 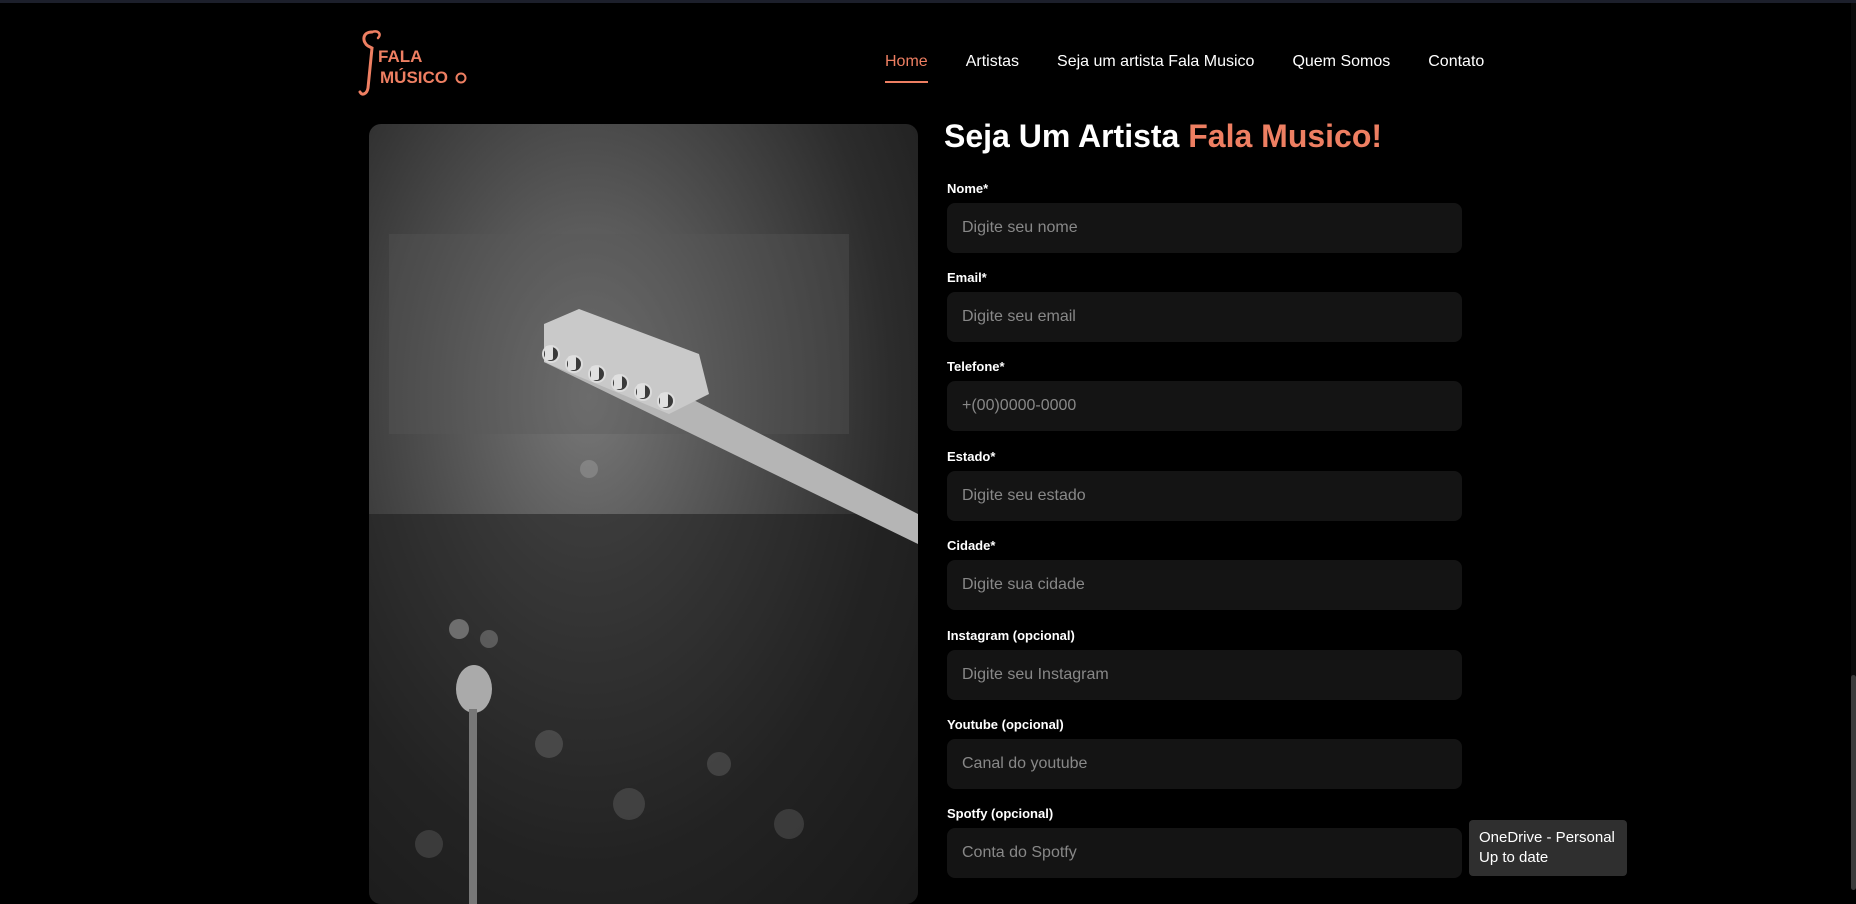 I want to click on nav-item-seja-artista: Seja um artista Fala Musico, so click(x=1155, y=65).